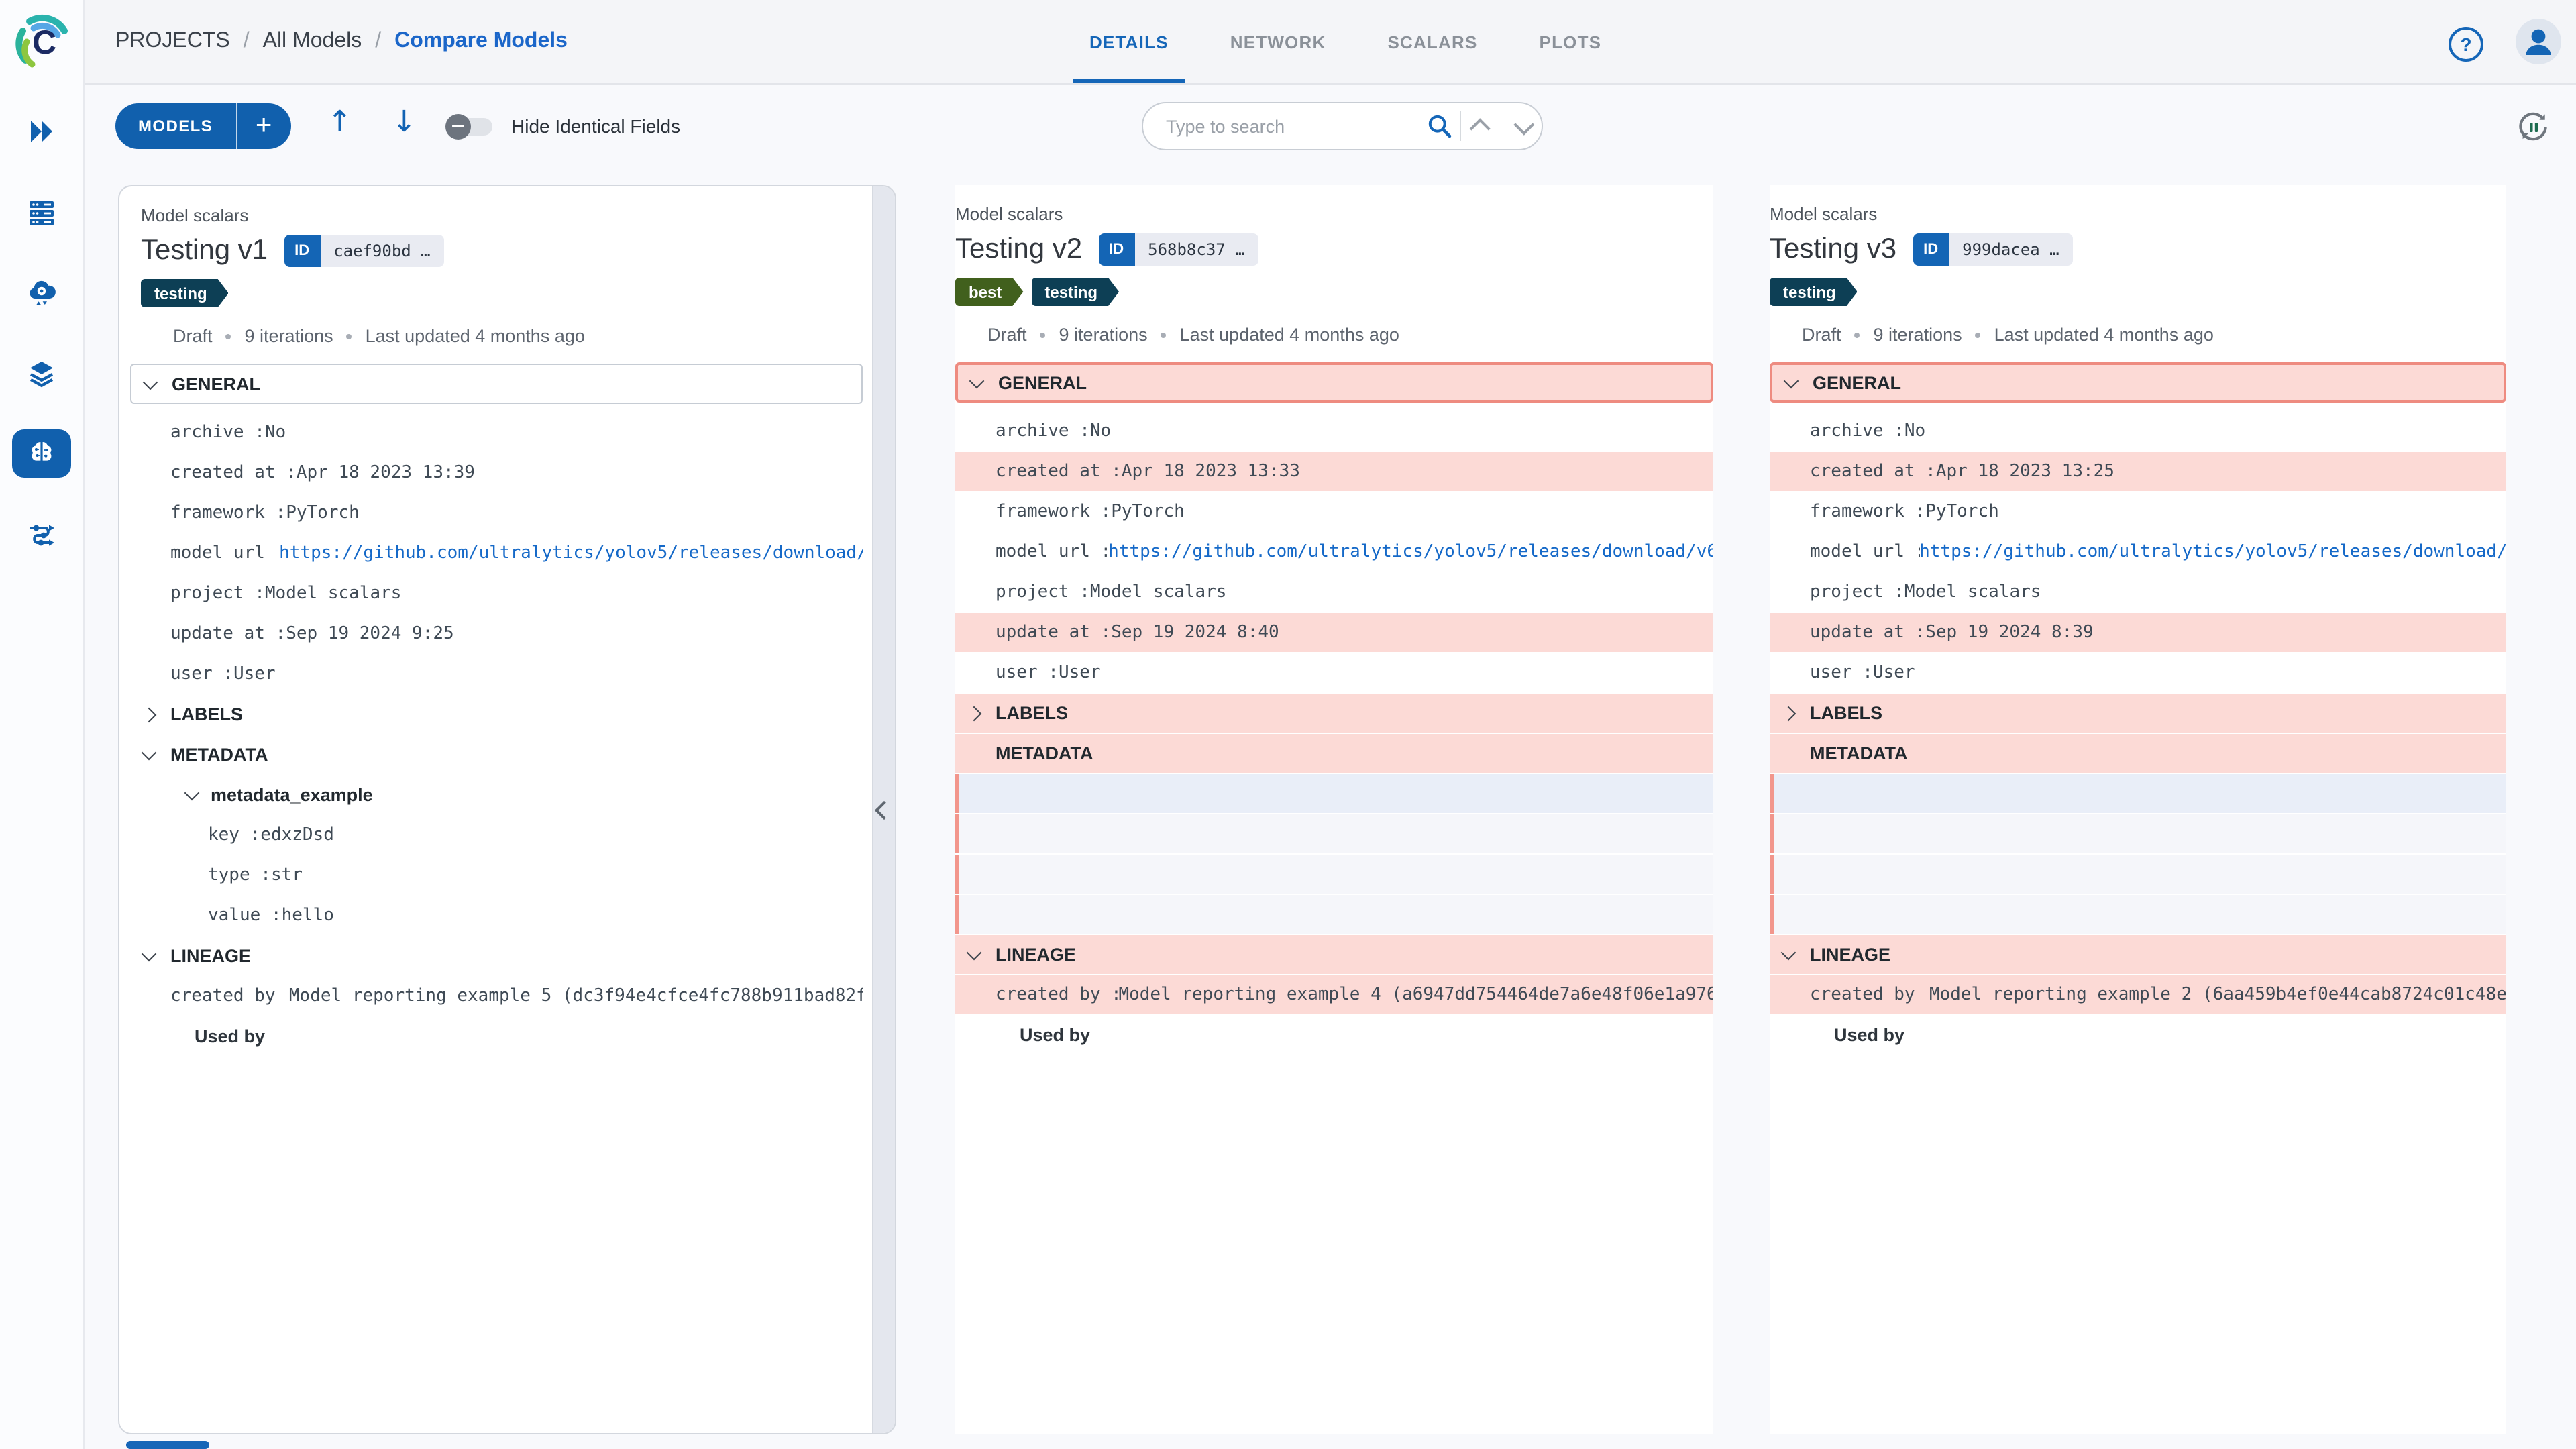 The width and height of the screenshot is (2576, 1449). I want to click on model-tags: best testing, so click(1334, 292).